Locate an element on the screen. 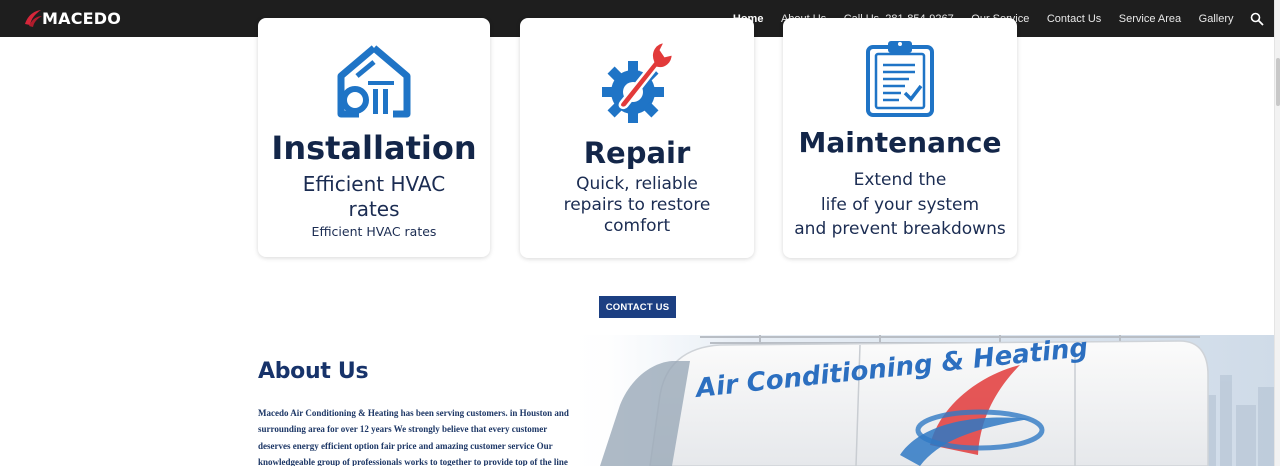 This screenshot has height=466, width=1280. description-line: rates is located at coordinates (374, 208).